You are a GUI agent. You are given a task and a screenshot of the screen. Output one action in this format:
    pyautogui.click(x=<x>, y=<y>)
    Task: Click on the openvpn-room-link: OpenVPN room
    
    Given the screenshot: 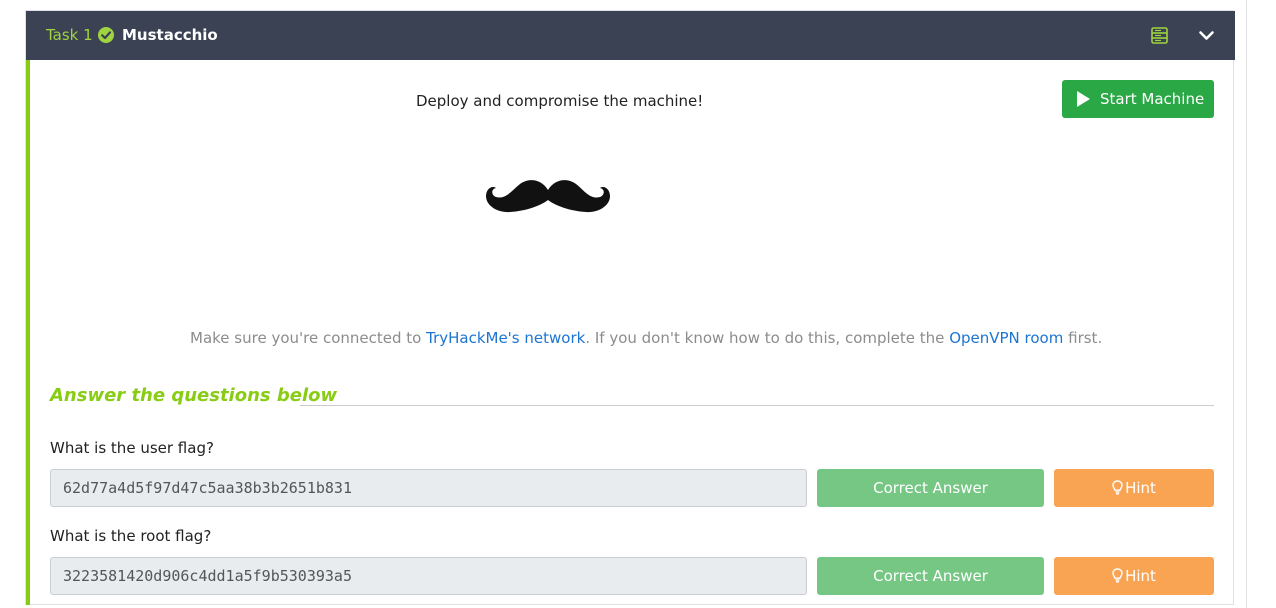 What is the action you would take?
    pyautogui.click(x=1006, y=338)
    